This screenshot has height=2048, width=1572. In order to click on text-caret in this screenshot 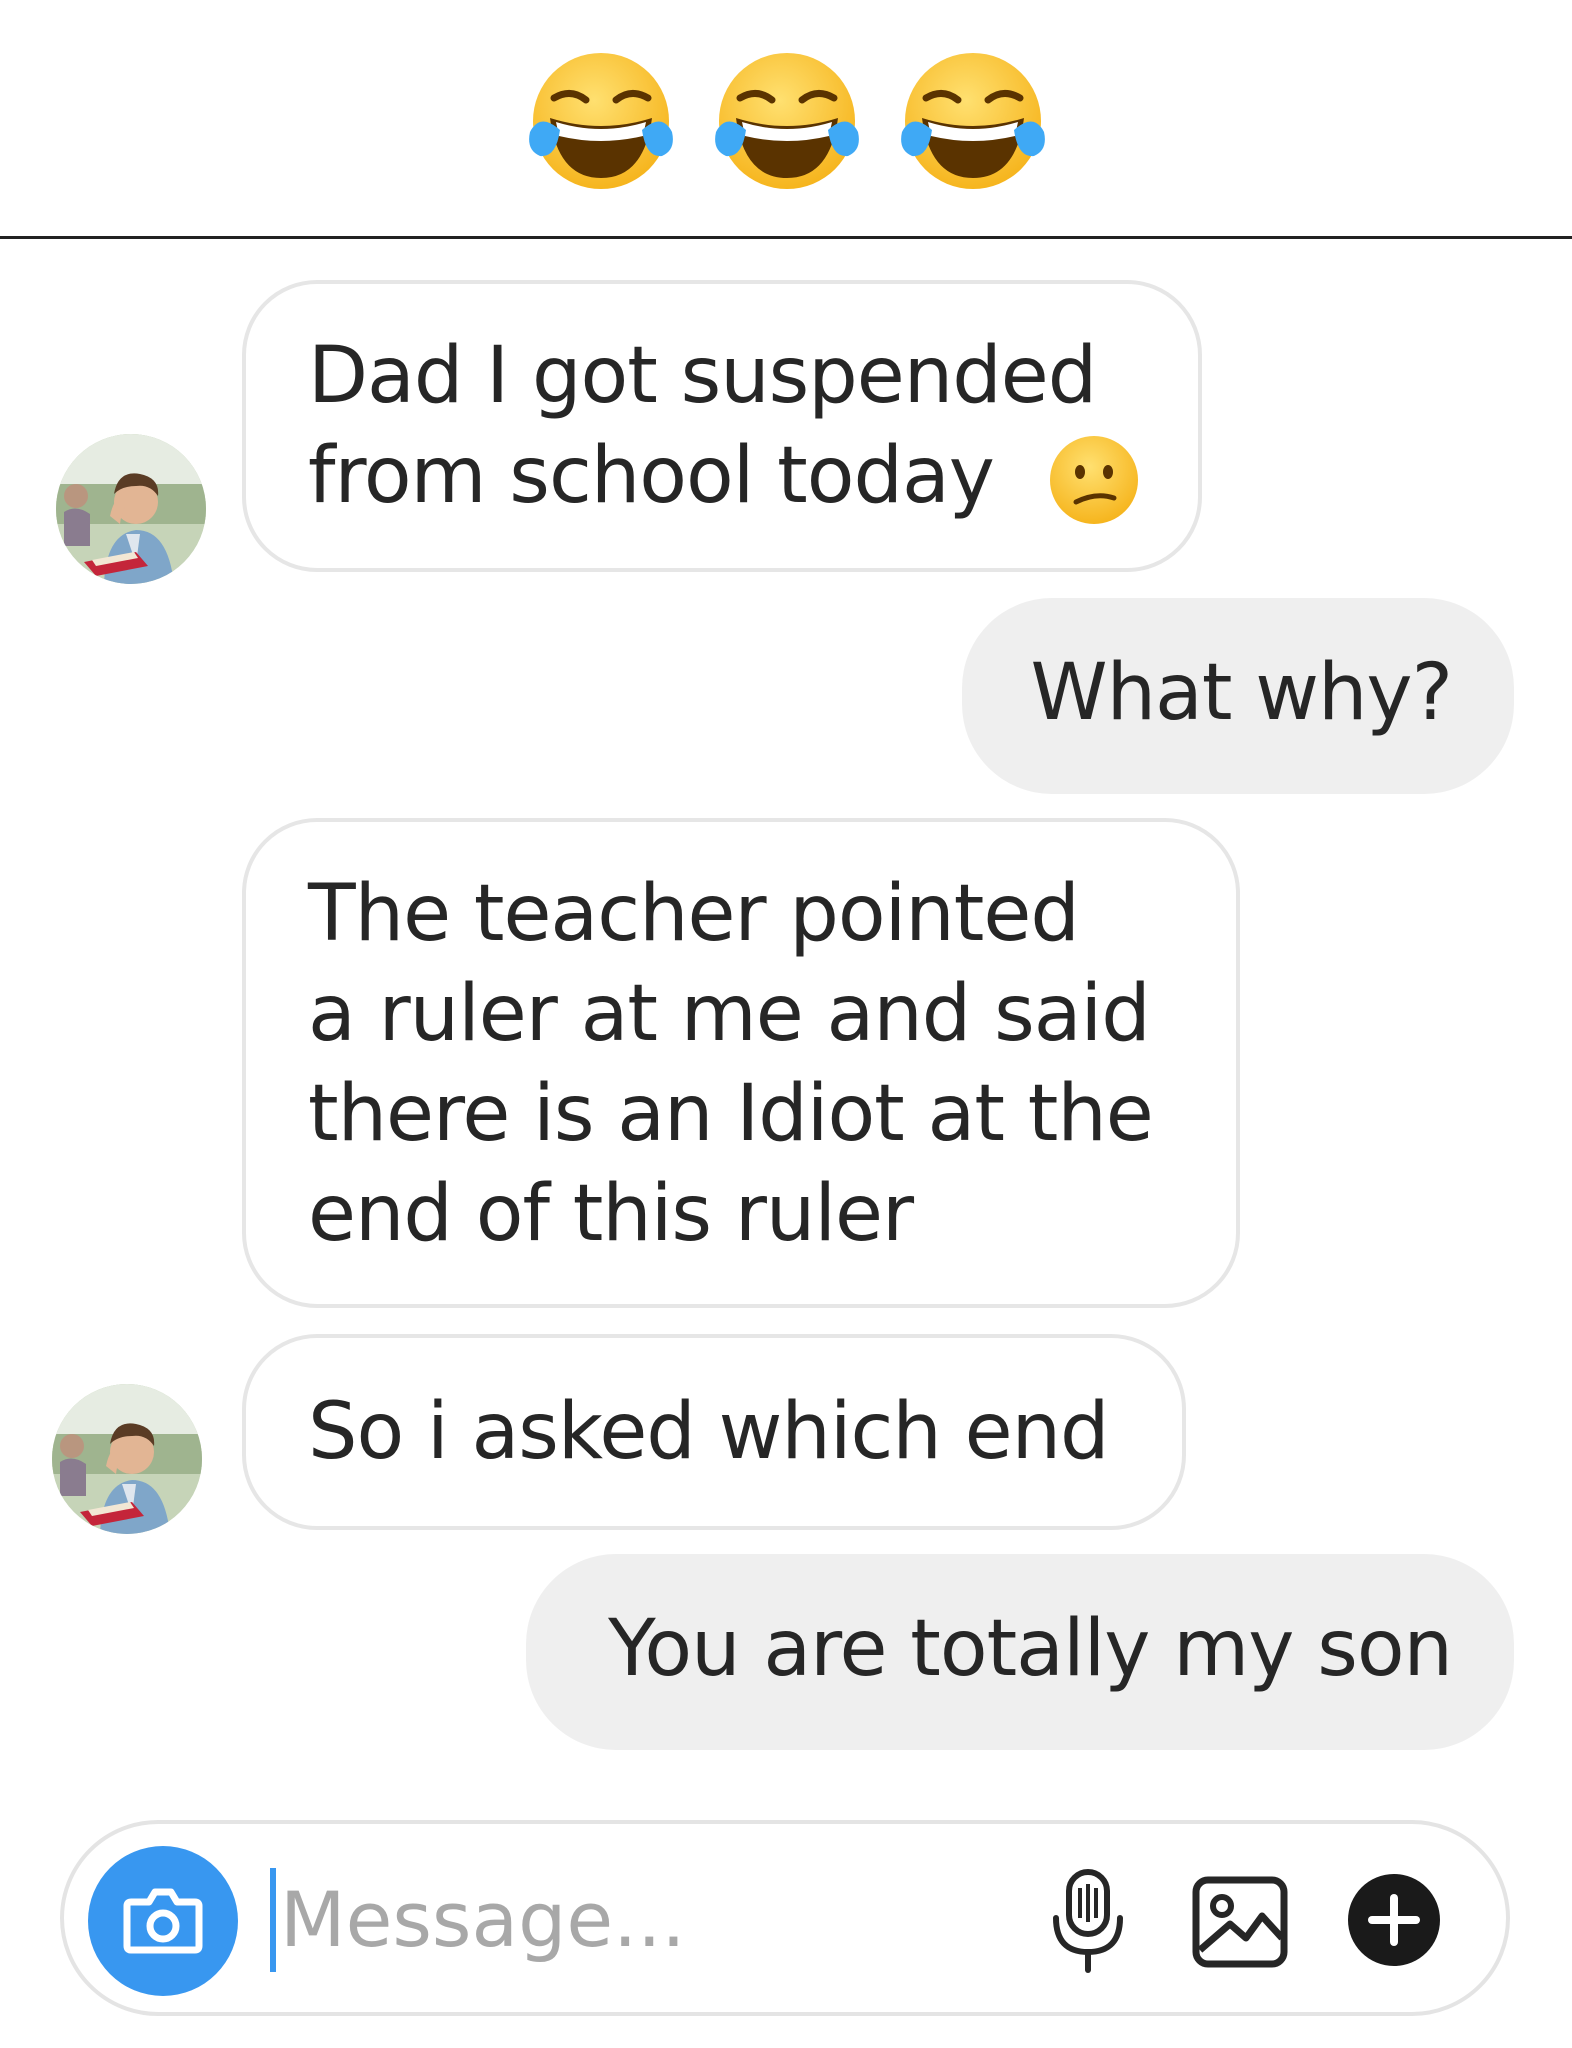, I will do `click(273, 1920)`.